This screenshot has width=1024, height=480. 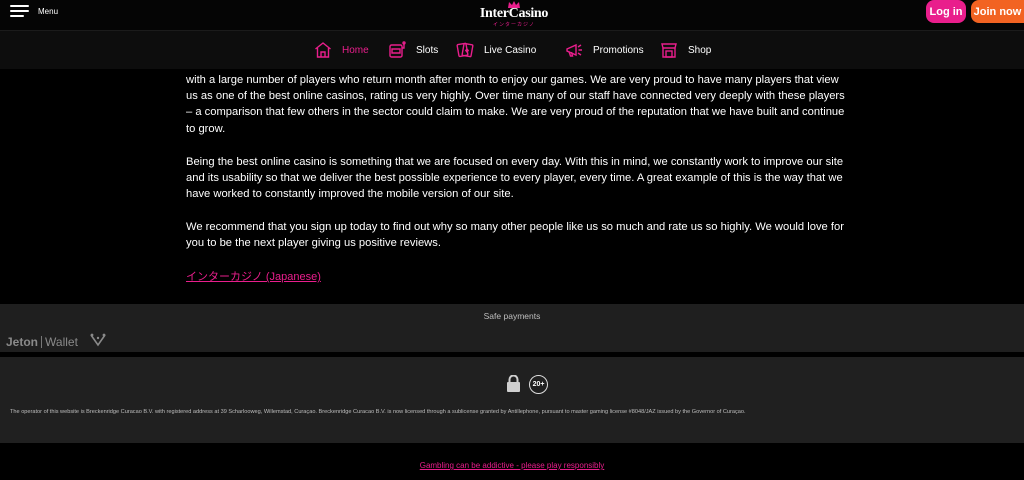 I want to click on menu-label: Menu, so click(x=48, y=11).